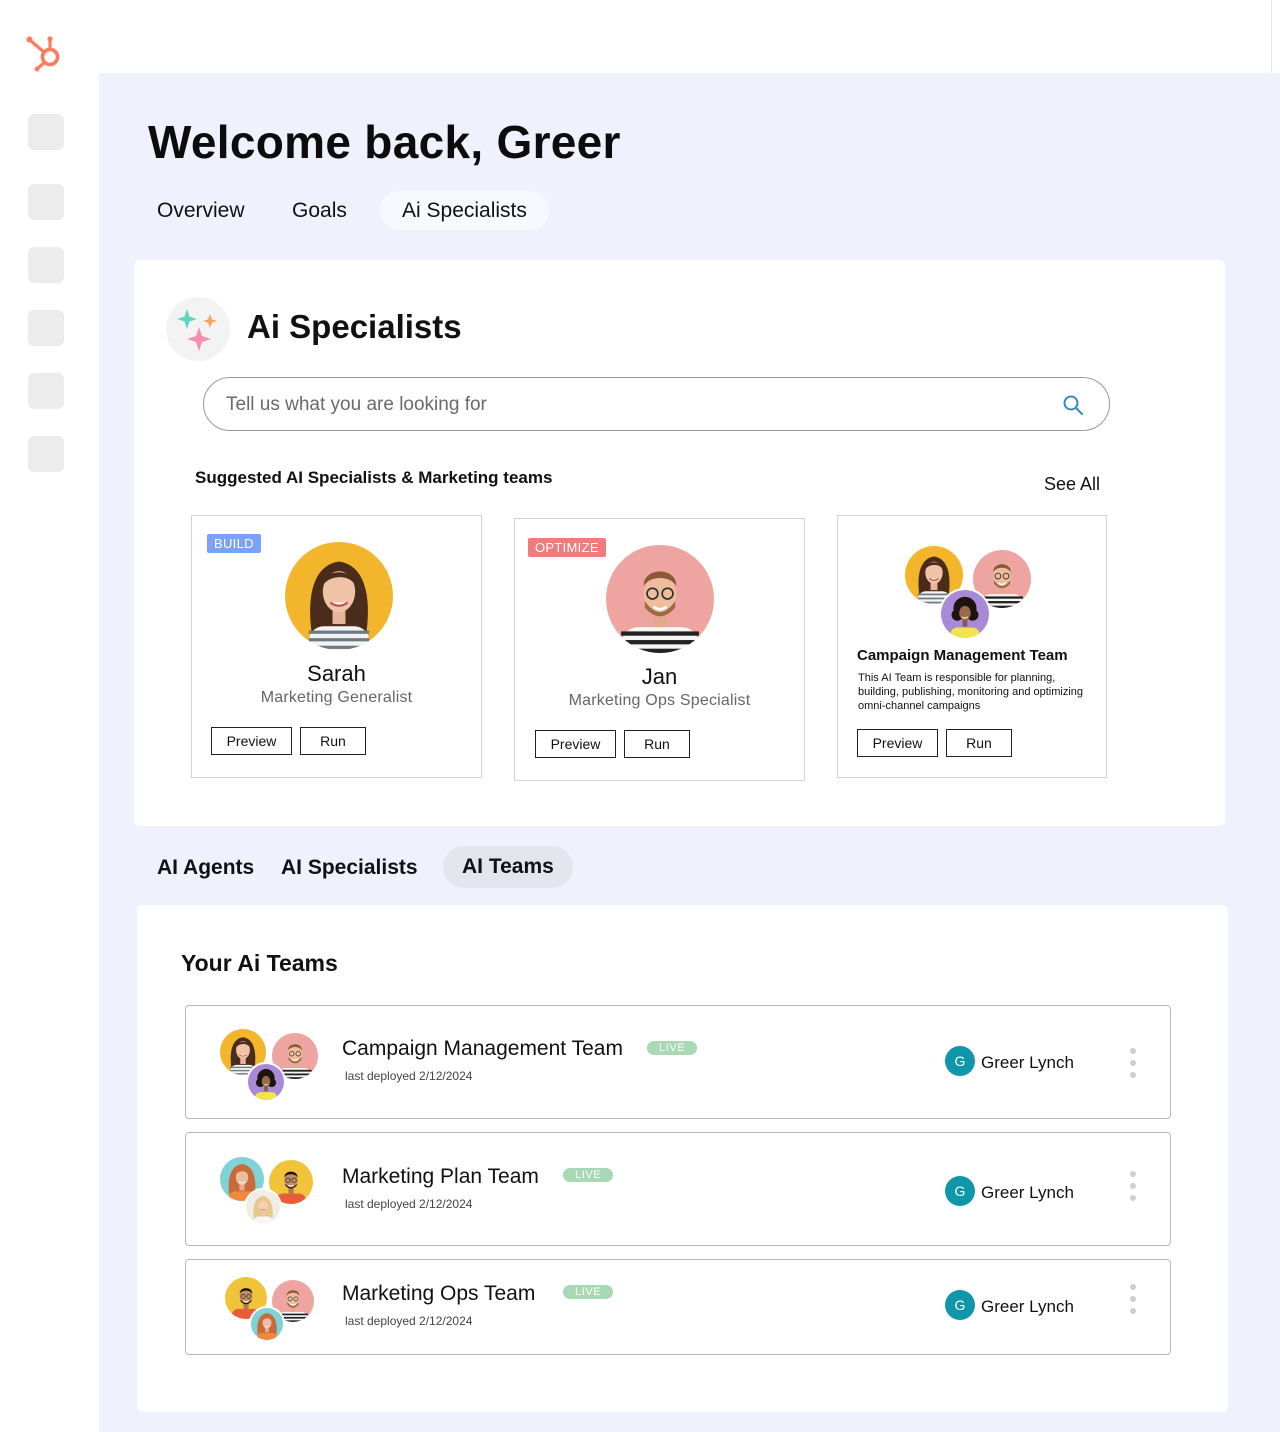 The image size is (1280, 1432). I want to click on hubspot-logo-icon, so click(45, 53).